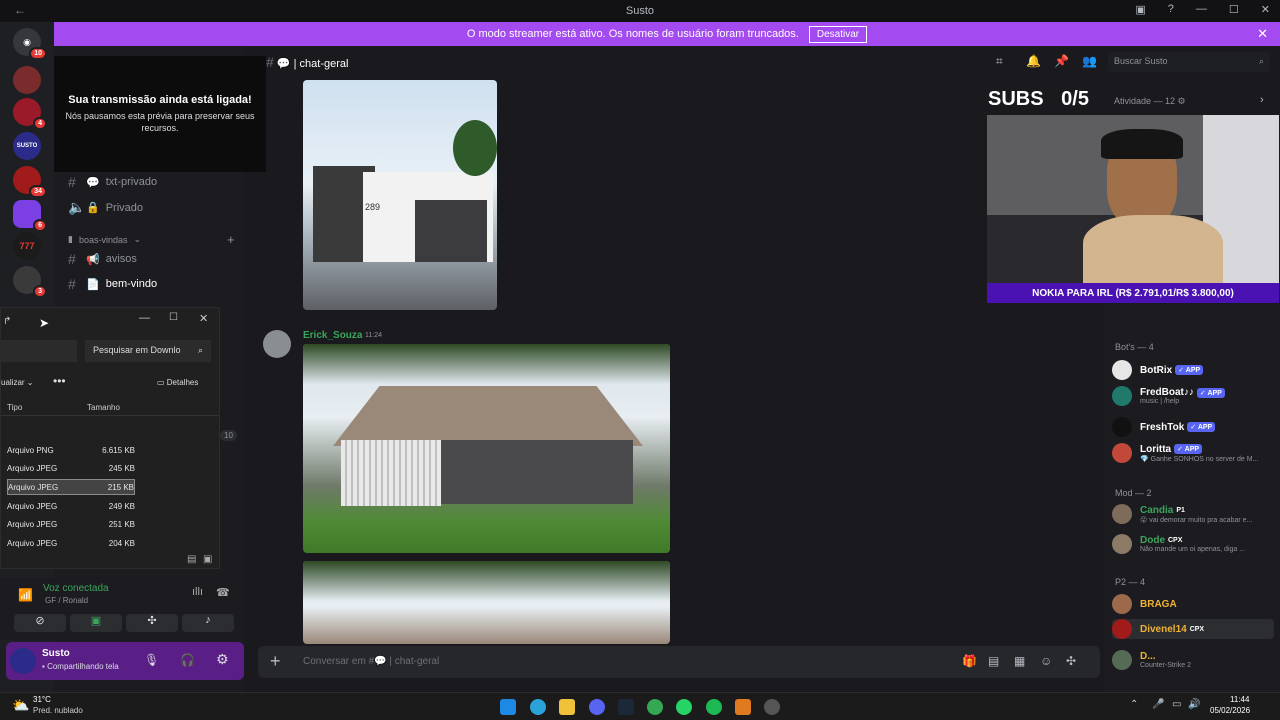 Image resolution: width=1280 pixels, height=720 pixels. What do you see at coordinates (1239, 699) in the screenshot?
I see `clock-time: 11:44` at bounding box center [1239, 699].